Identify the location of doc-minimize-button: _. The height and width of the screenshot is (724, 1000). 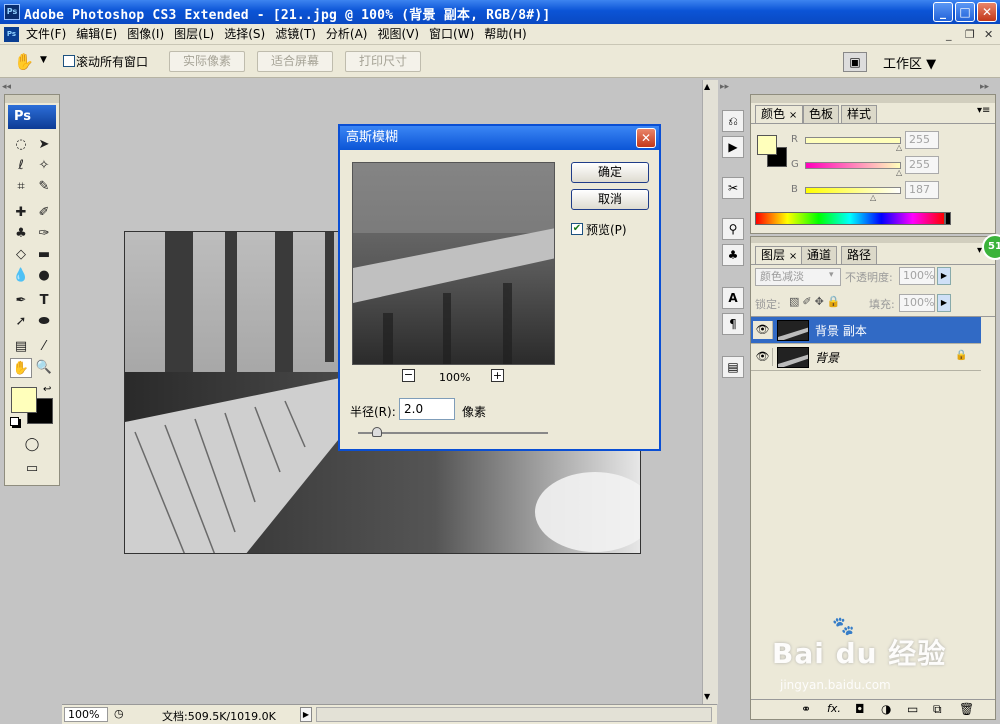
(949, 34).